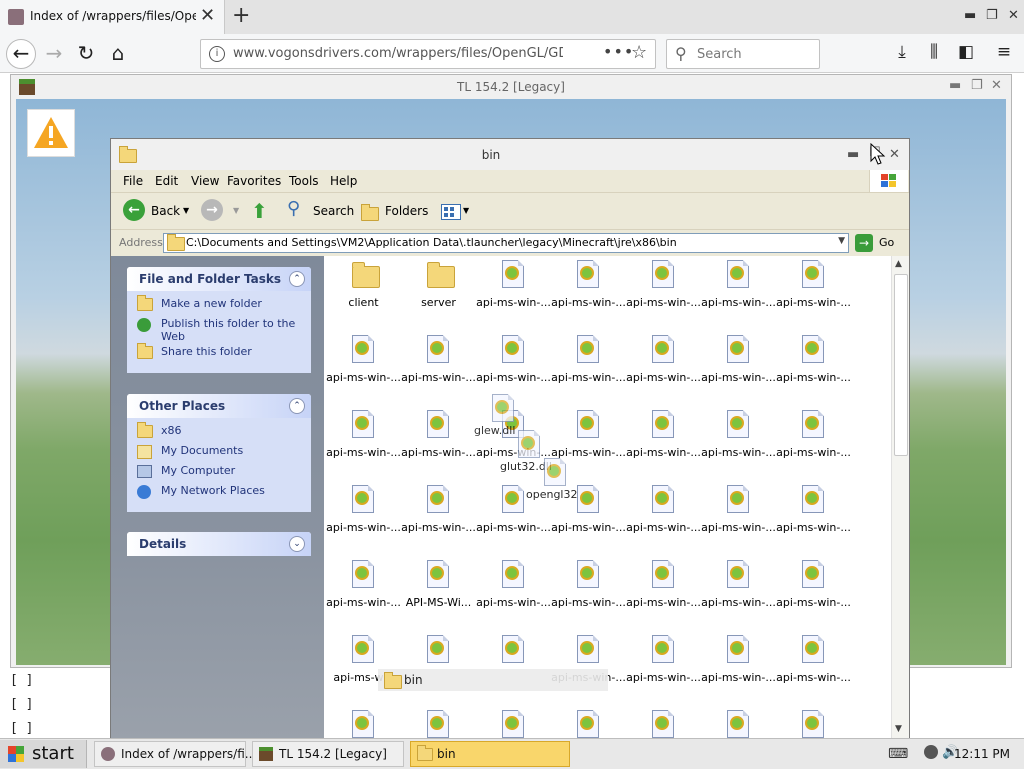 The image size is (1024, 769). What do you see at coordinates (219, 406) in the screenshot?
I see `other-places-header: Other Places ⌃` at bounding box center [219, 406].